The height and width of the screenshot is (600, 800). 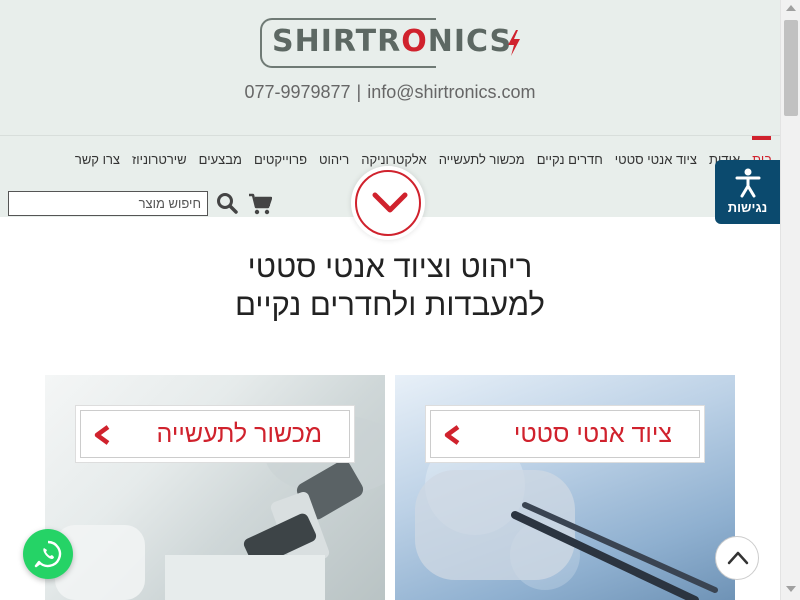 I want to click on lightning-bolt-icon, so click(x=514, y=43).